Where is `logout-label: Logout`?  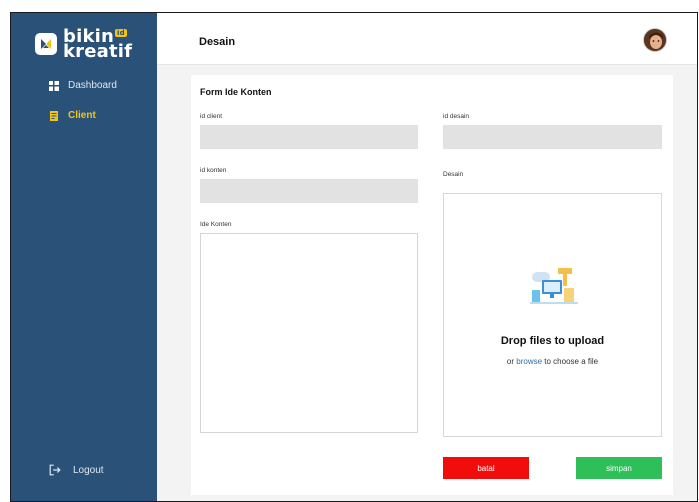
logout-label: Logout is located at coordinates (88, 470).